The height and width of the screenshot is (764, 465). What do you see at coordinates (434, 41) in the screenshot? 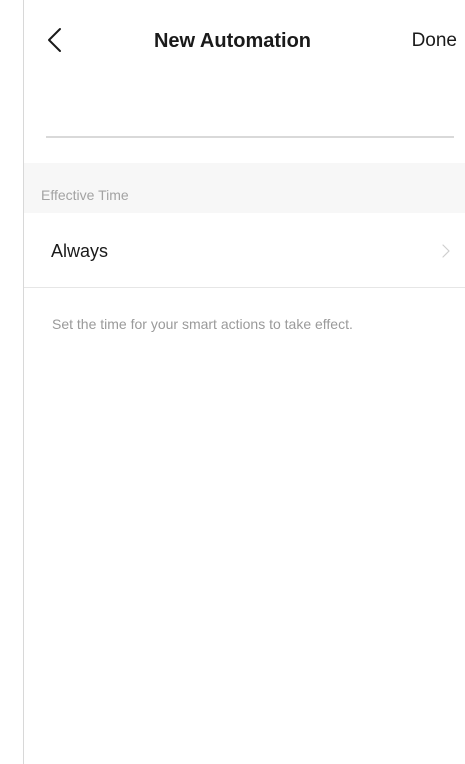
I see `done-button: Done` at bounding box center [434, 41].